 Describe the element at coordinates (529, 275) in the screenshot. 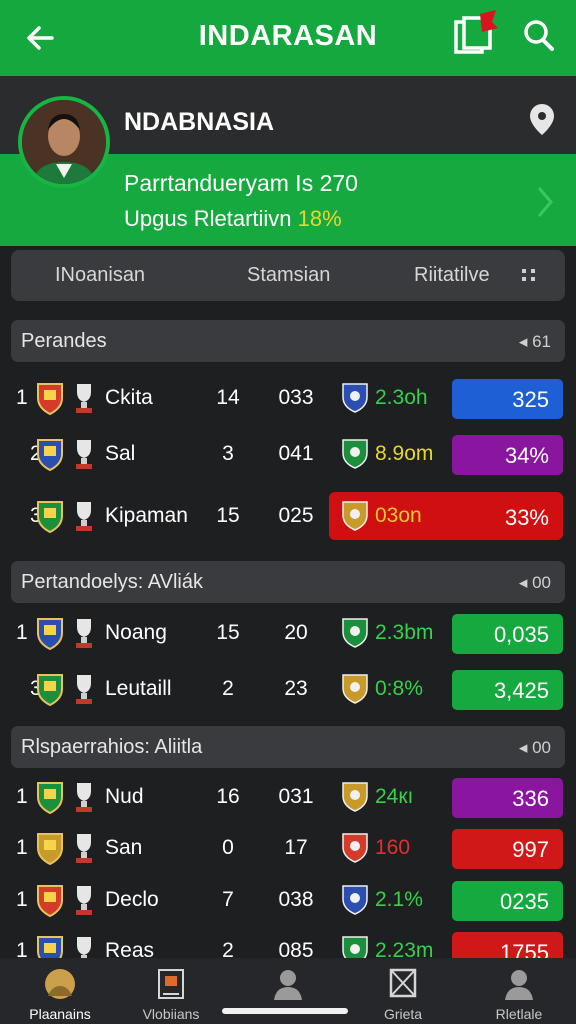

I see `more-options-icon` at that location.